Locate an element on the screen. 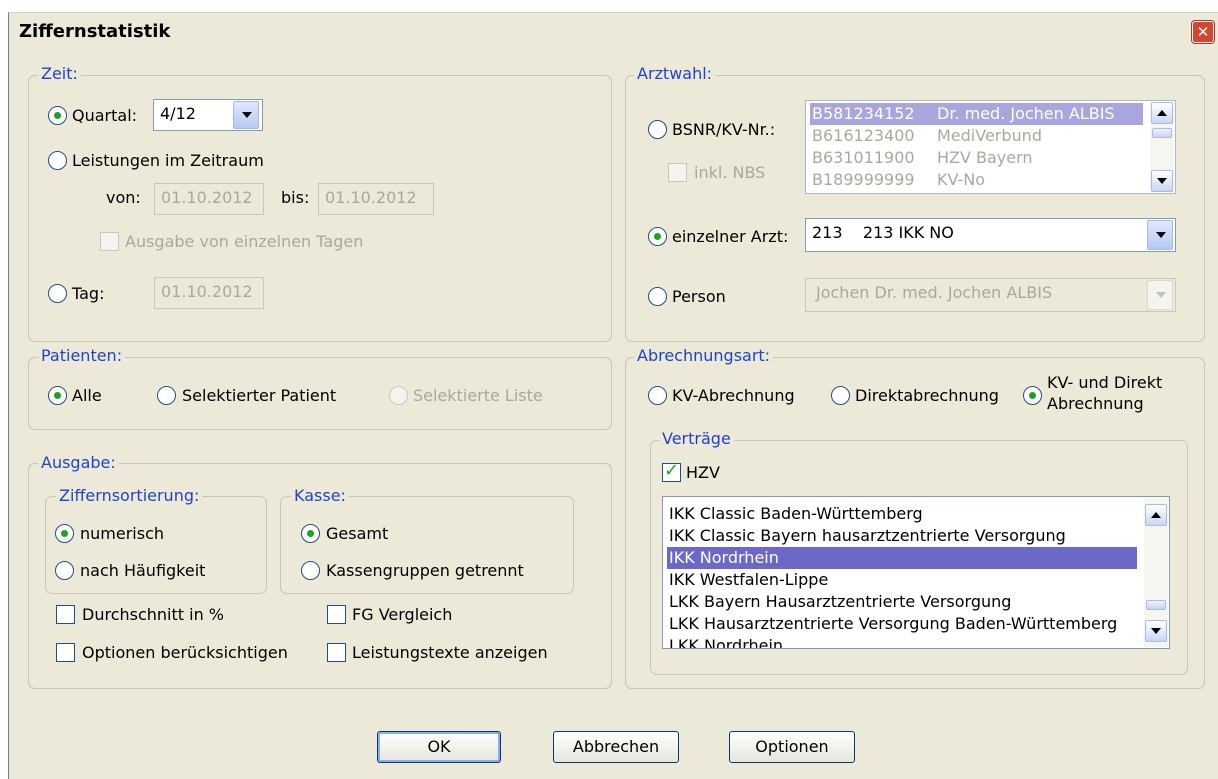 The height and width of the screenshot is (779, 1218). fg-vergleich-label: FG Vergleich is located at coordinates (402, 614).